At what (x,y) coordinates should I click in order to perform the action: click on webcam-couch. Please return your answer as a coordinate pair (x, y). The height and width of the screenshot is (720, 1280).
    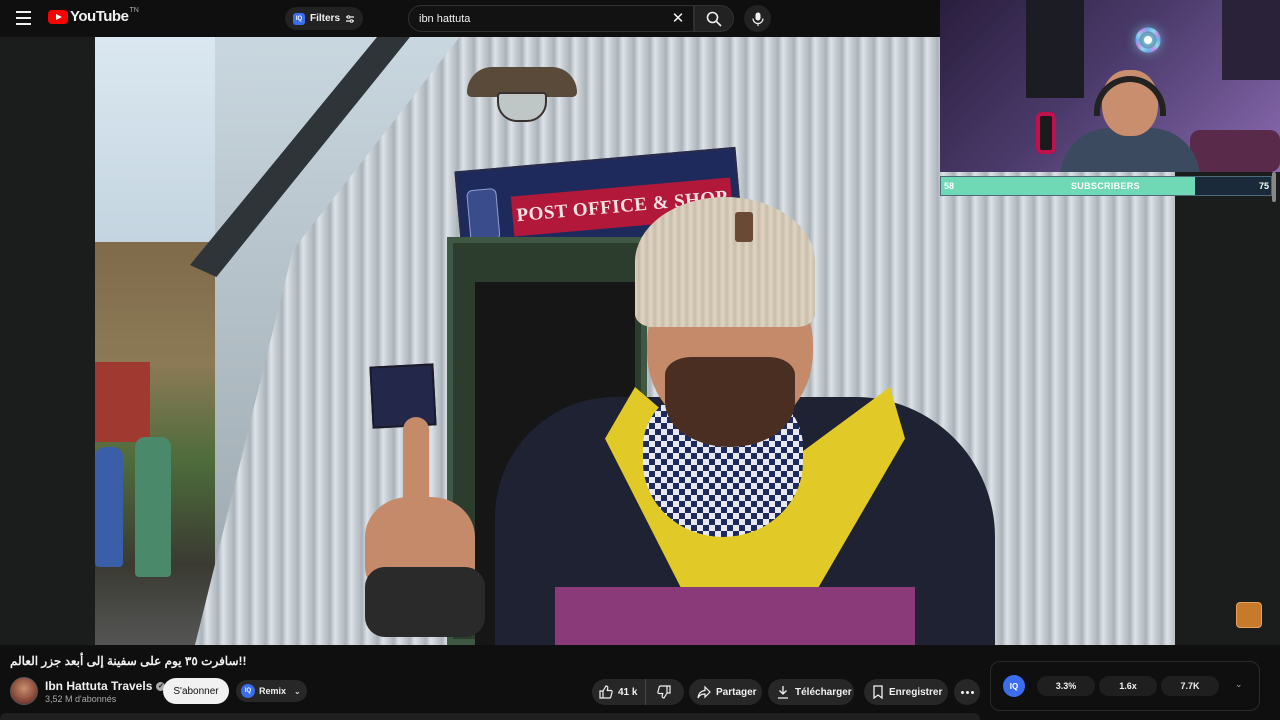
    Looking at the image, I should click on (1235, 151).